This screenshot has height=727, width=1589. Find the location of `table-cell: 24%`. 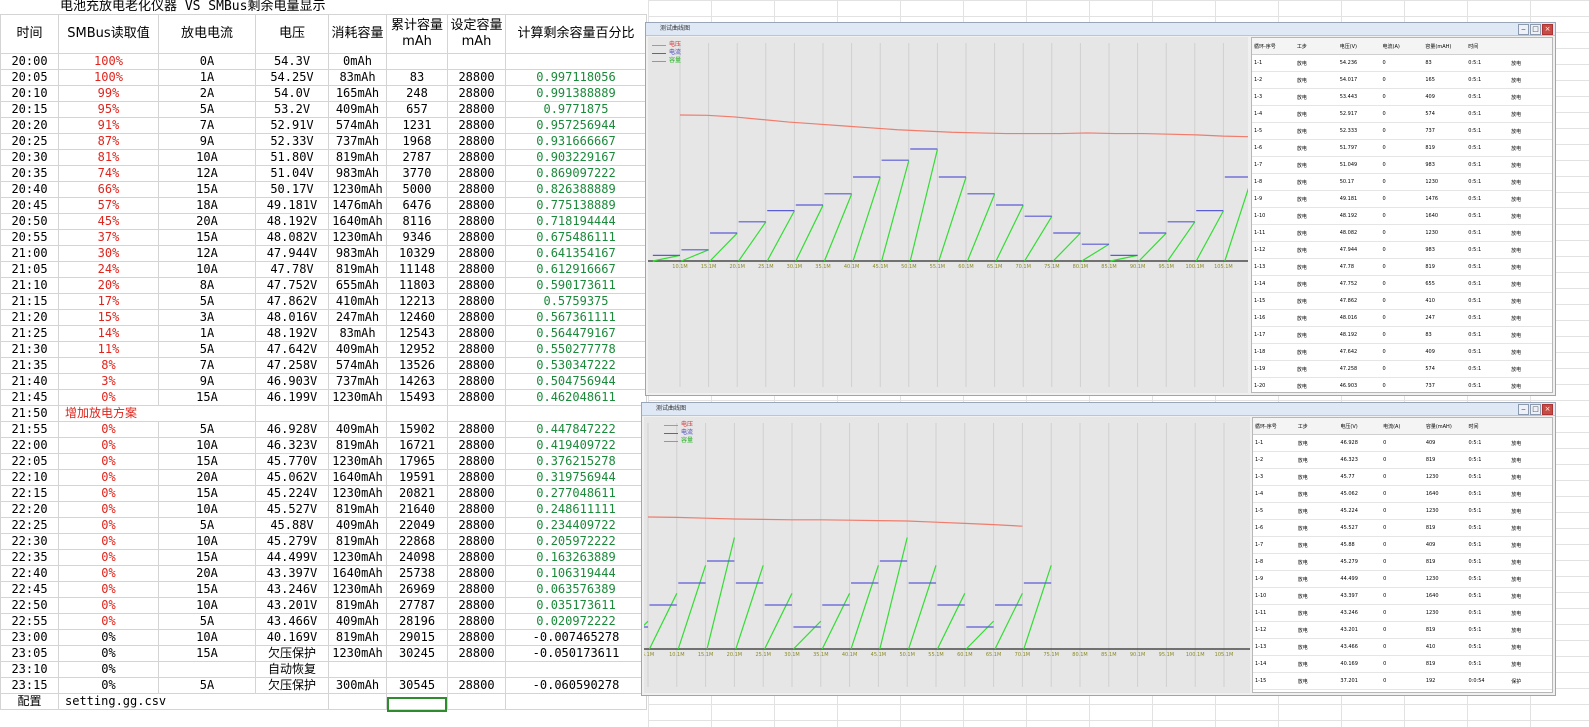

table-cell: 24% is located at coordinates (108, 269).